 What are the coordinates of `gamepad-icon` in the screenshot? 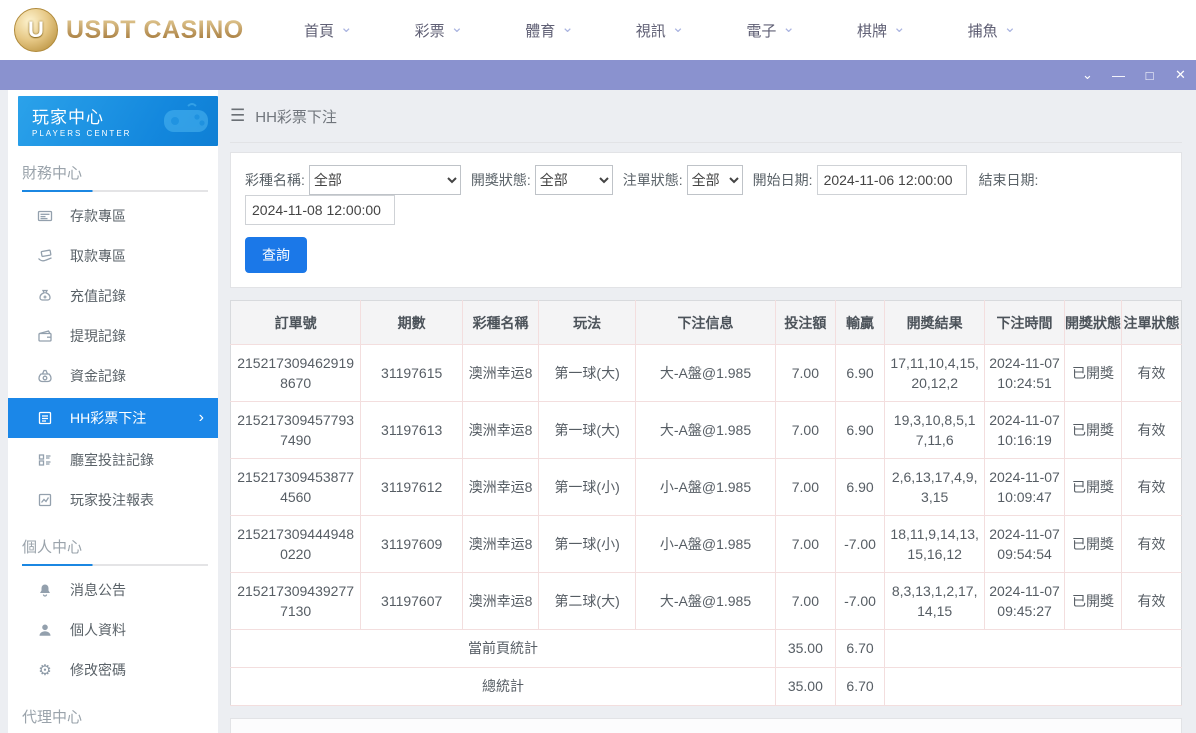 It's located at (186, 117).